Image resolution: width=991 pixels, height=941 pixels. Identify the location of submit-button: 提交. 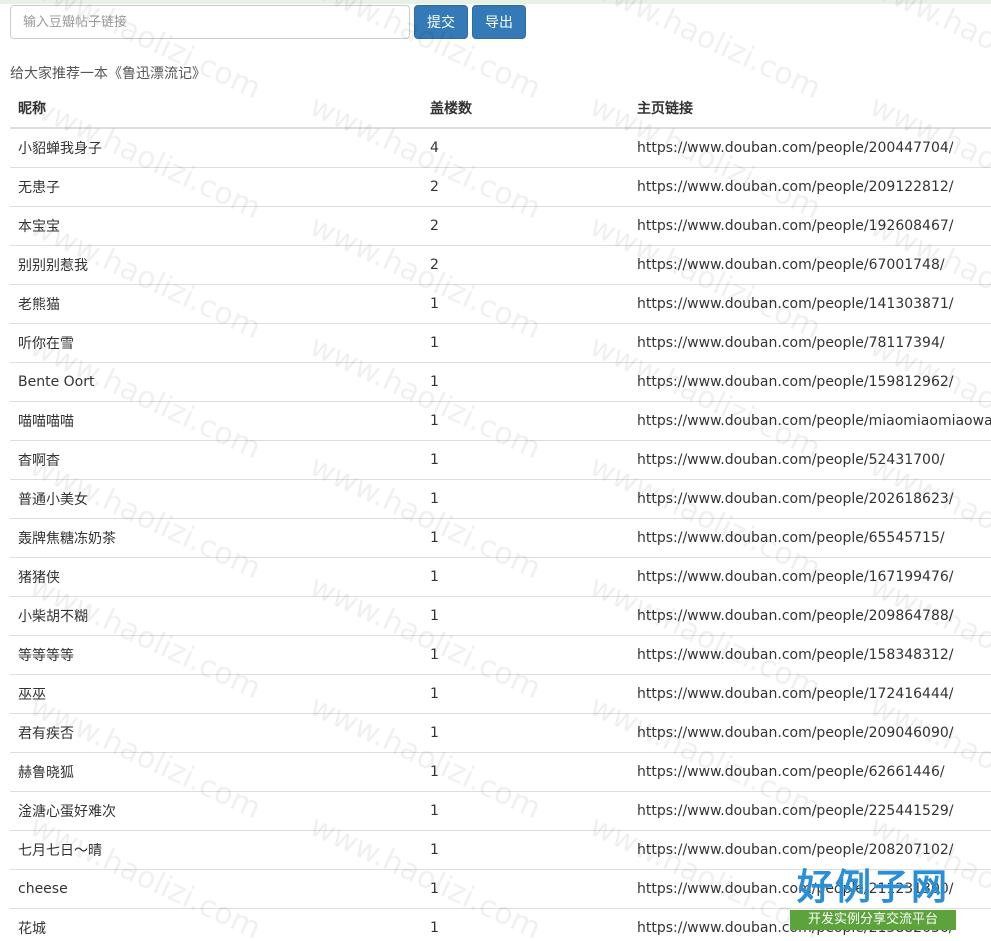
(441, 22).